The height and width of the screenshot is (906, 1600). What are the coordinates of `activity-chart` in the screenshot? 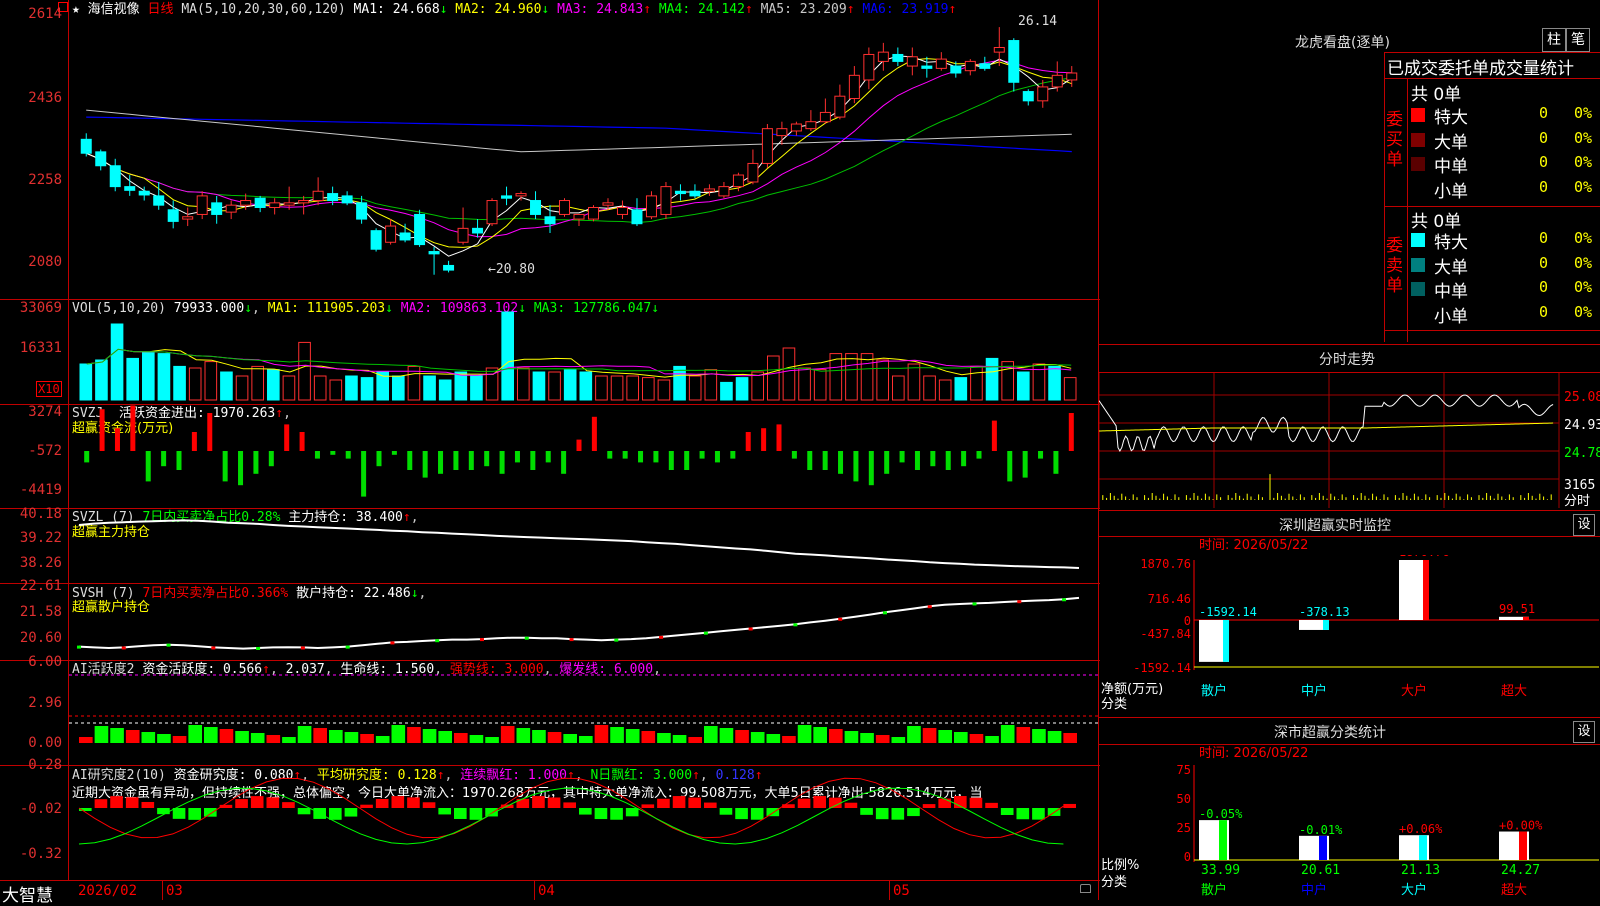 It's located at (583, 713).